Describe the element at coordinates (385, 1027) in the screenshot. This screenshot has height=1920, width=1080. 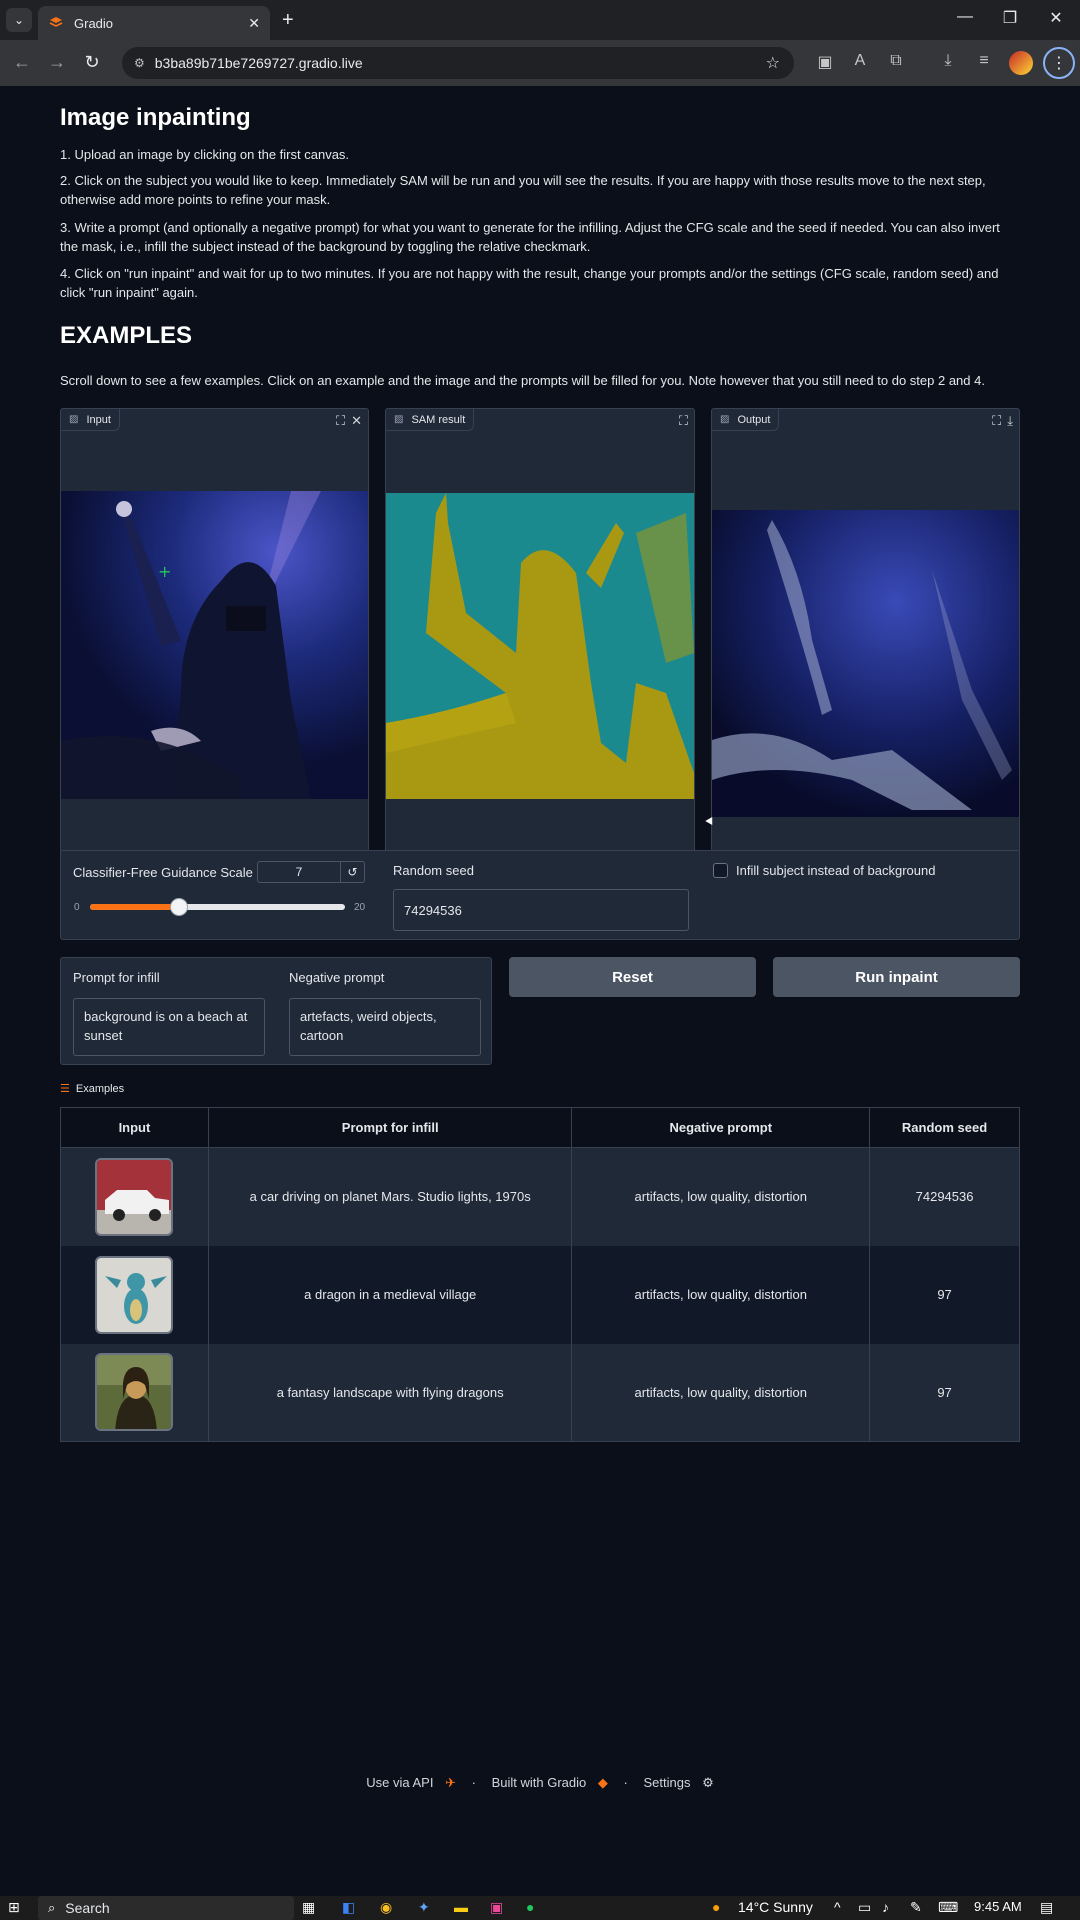
I see `negative-prompt-textarea: artefacts, weird objects, cartoon` at that location.